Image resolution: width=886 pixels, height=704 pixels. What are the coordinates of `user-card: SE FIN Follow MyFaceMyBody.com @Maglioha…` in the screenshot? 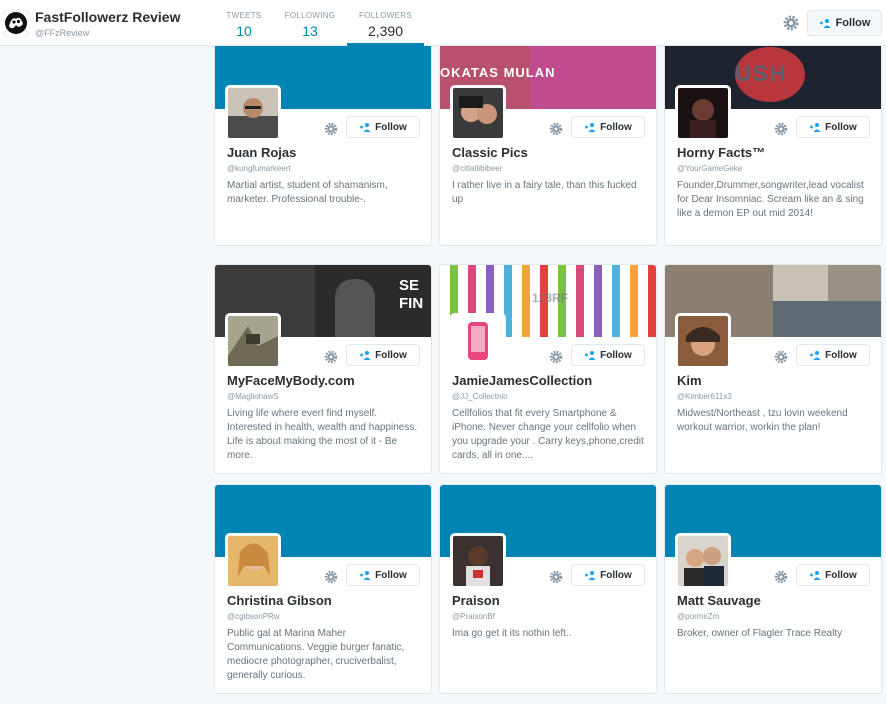 It's located at (323, 369).